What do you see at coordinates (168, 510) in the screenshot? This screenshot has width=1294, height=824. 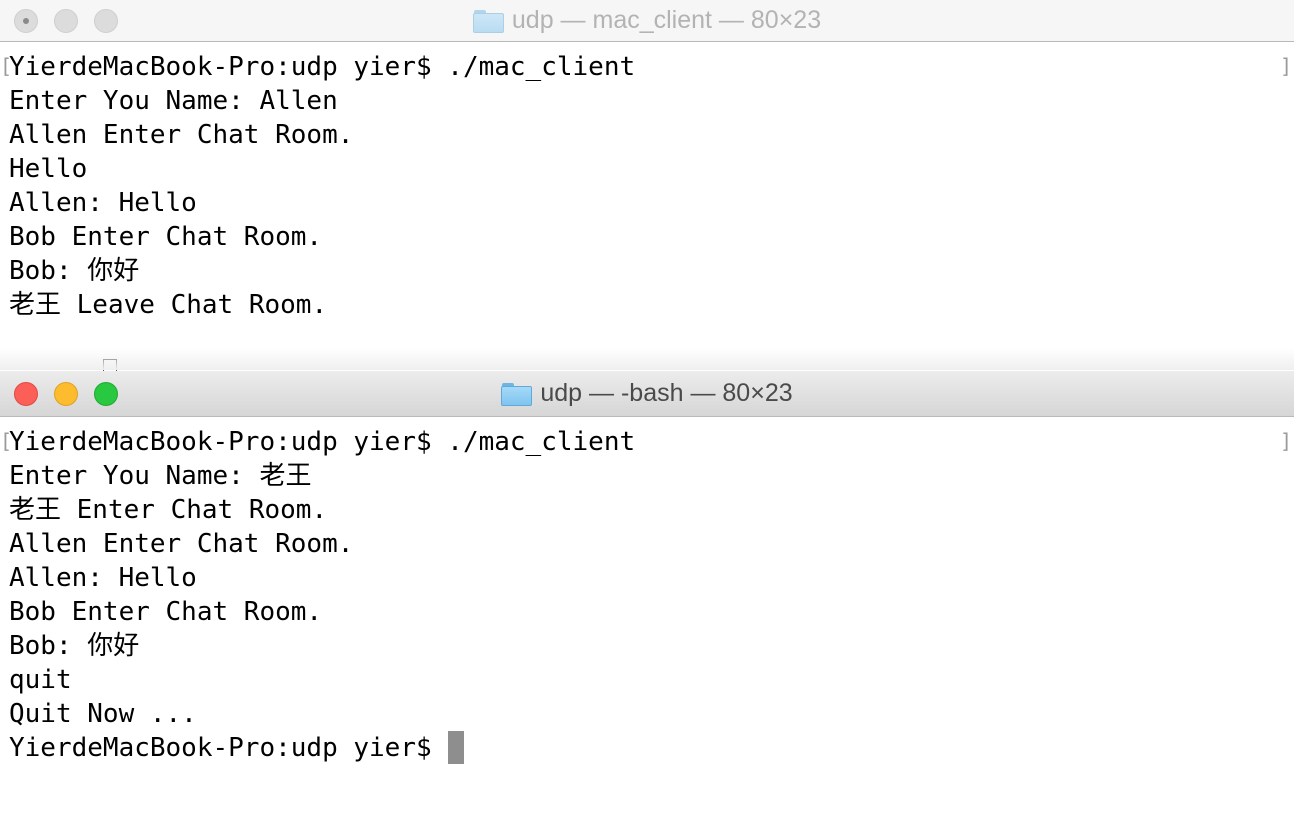 I see `terminal-line: 老王 Enter Chat Room.` at bounding box center [168, 510].